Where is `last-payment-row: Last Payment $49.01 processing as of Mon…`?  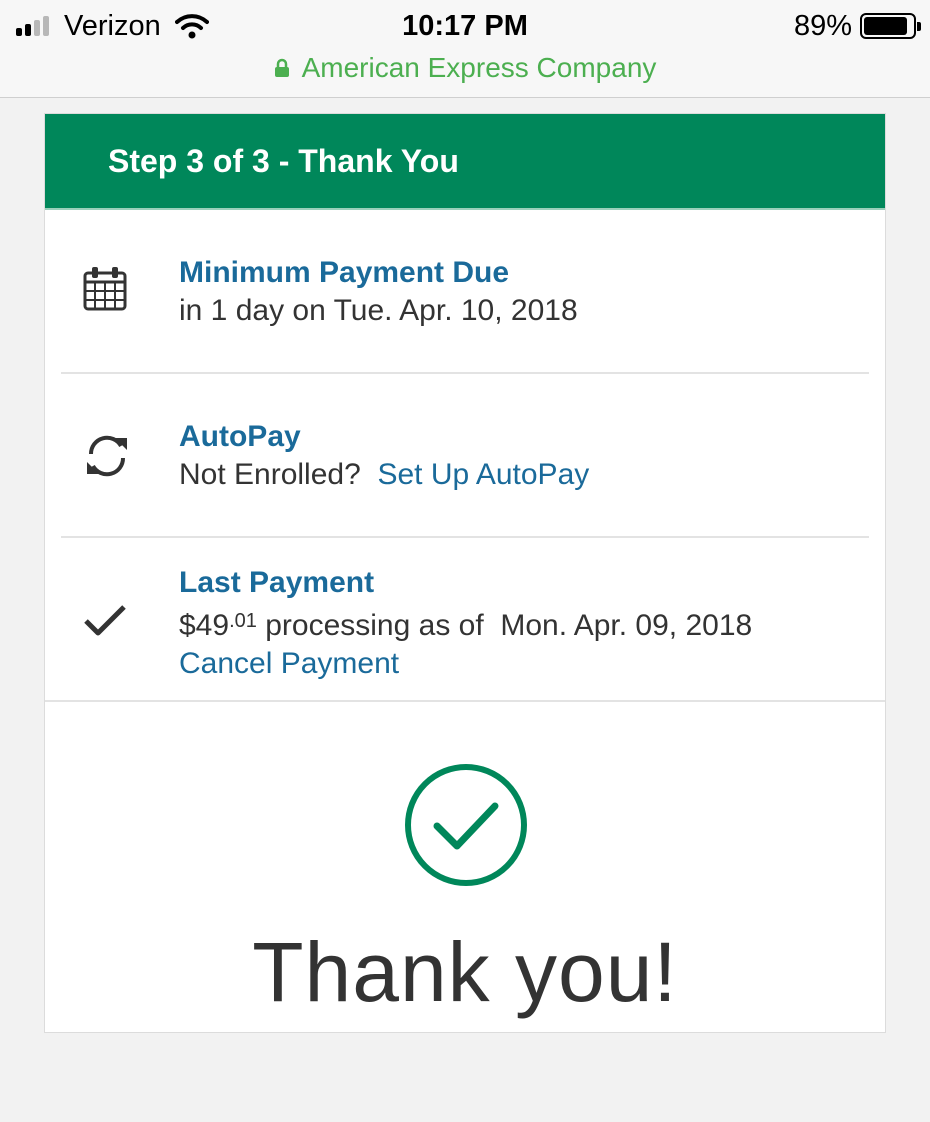
last-payment-row: Last Payment $49.01 processing as of Mon… is located at coordinates (465, 620).